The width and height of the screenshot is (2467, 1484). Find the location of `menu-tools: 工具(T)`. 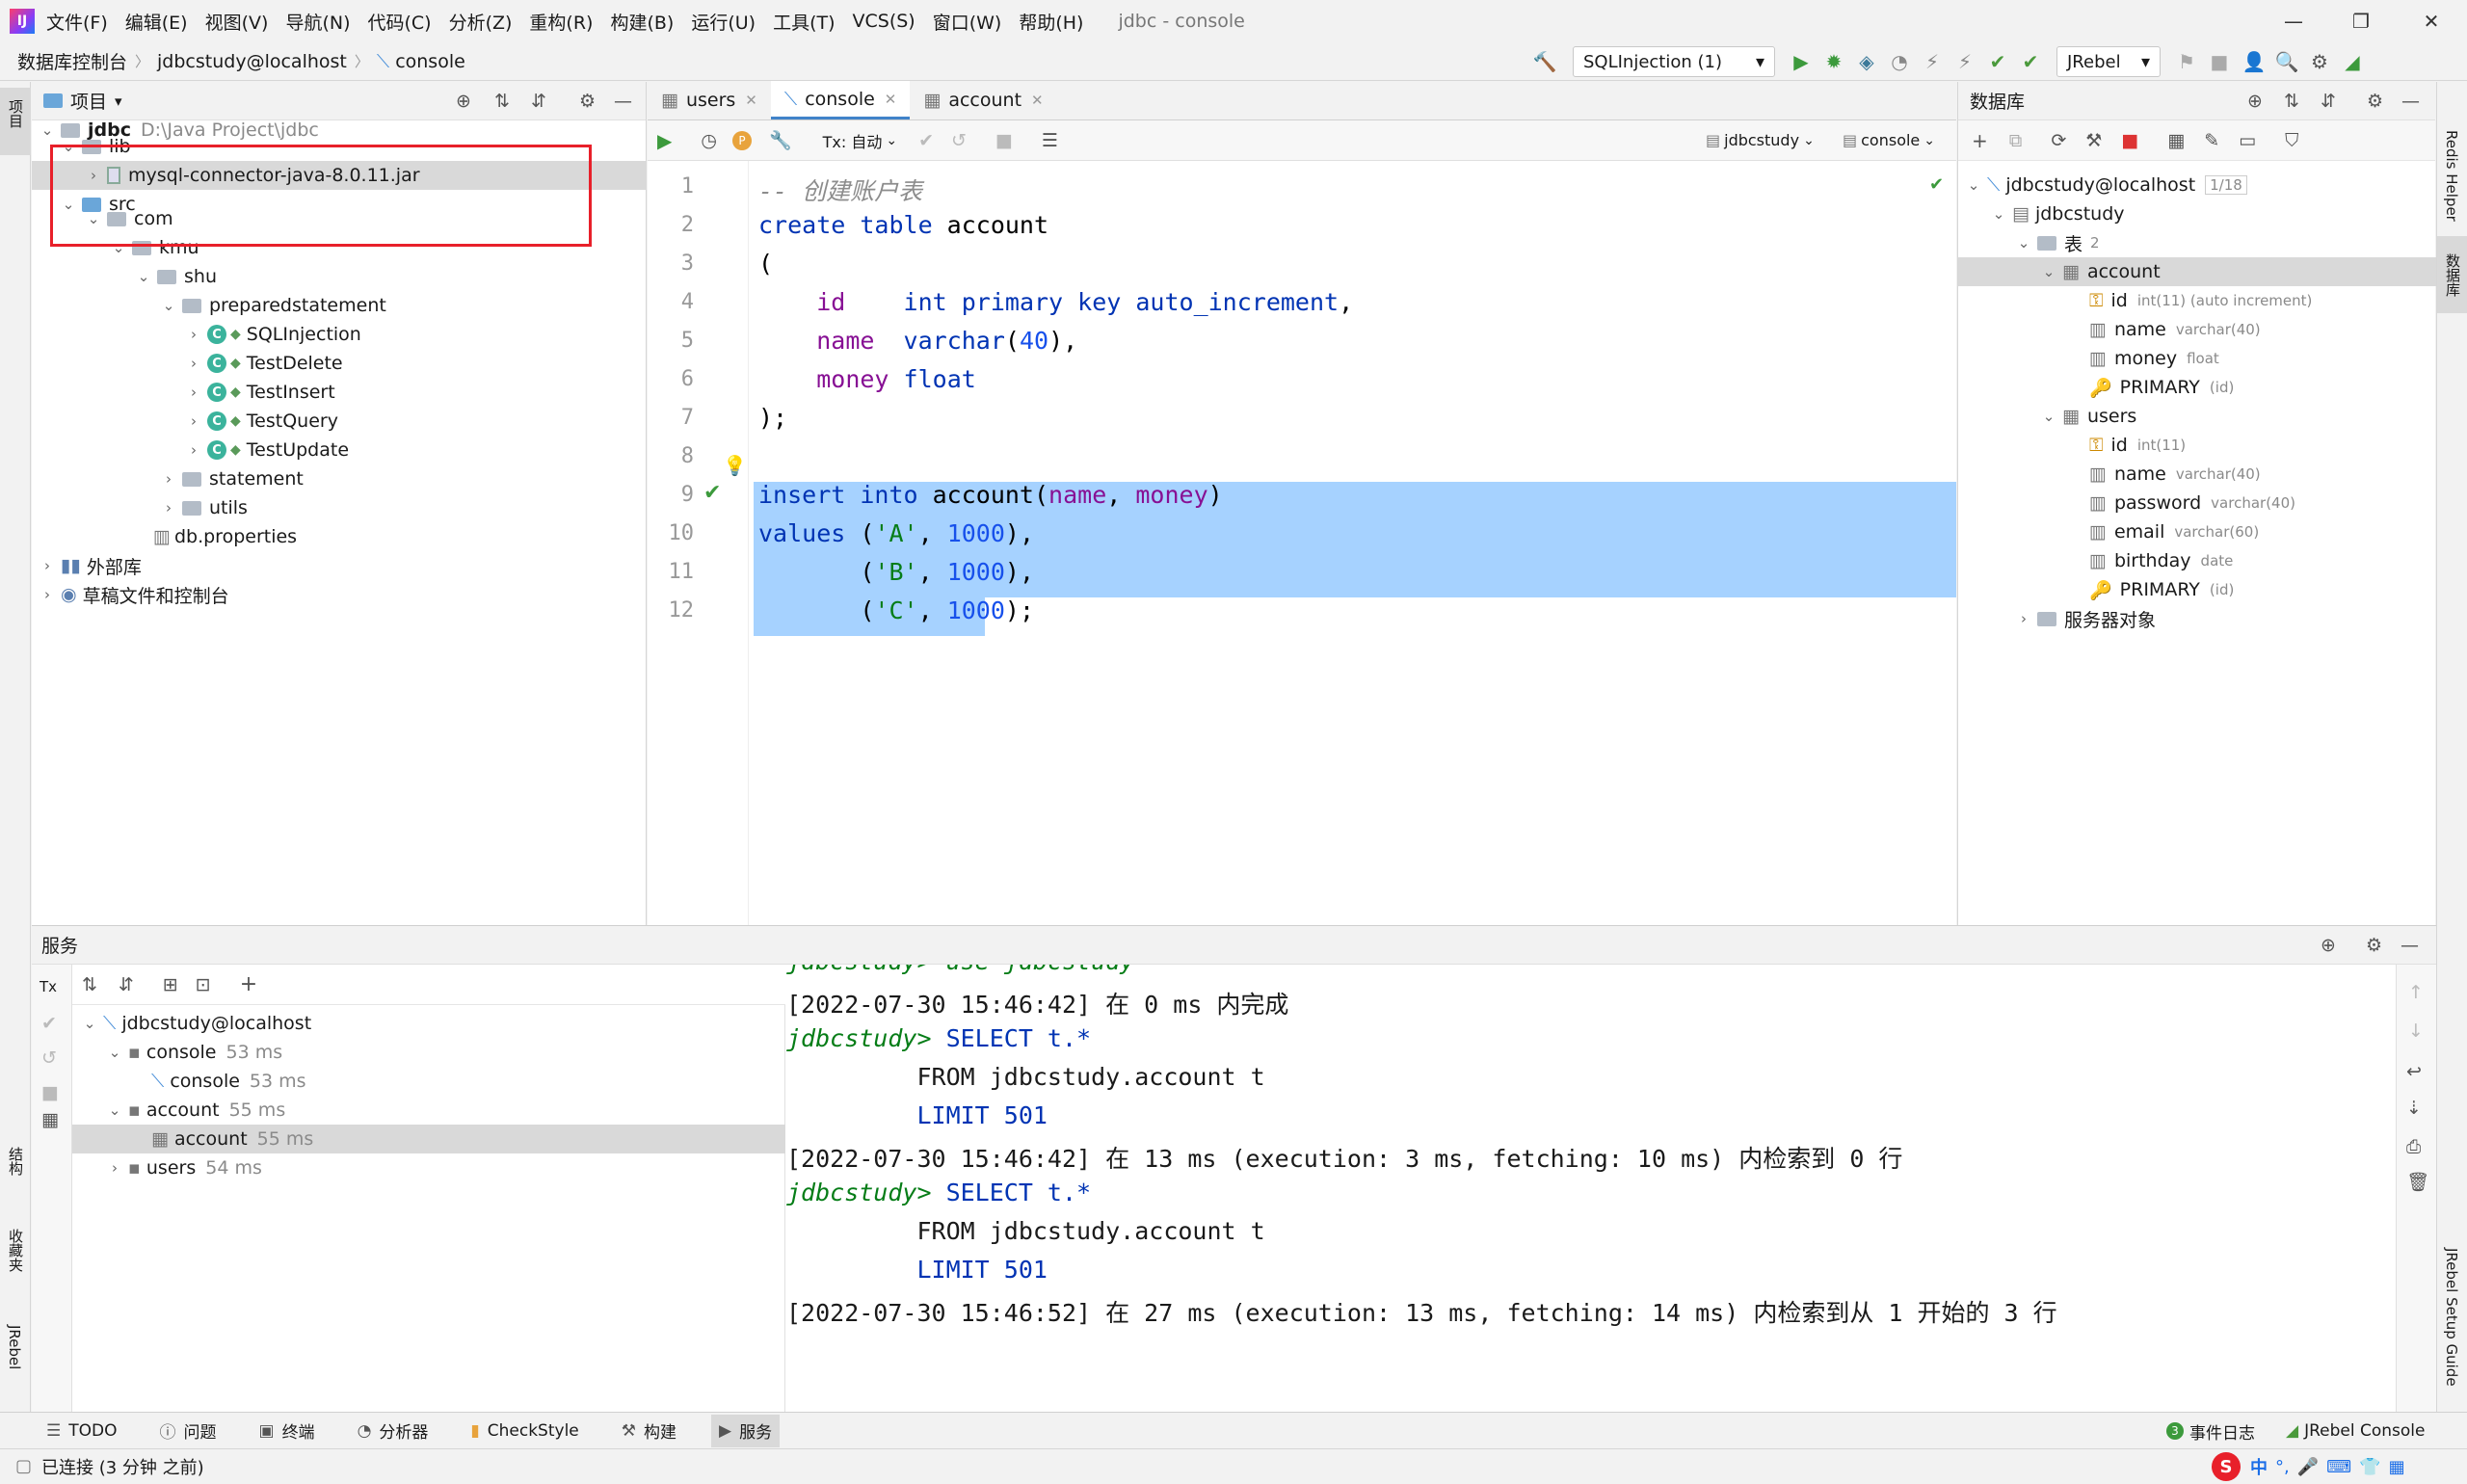

menu-tools: 工具(T) is located at coordinates (804, 22).